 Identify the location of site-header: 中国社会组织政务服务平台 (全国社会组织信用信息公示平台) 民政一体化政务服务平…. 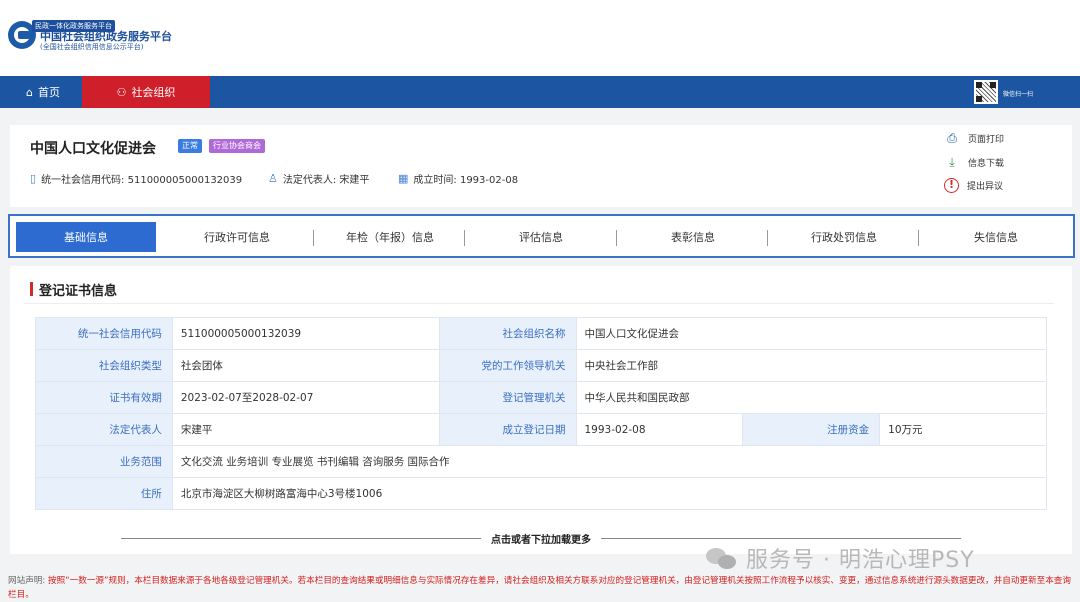
(540, 38).